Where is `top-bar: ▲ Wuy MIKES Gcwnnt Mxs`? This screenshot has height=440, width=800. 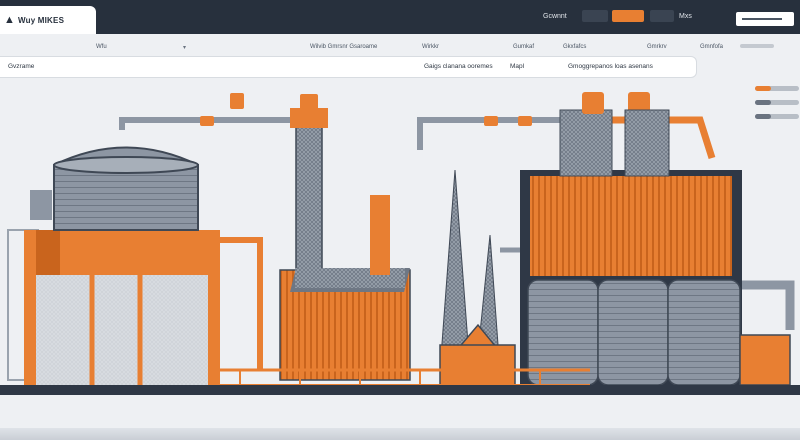
top-bar: ▲ Wuy MIKES Gcwnnt Mxs is located at coordinates (400, 17).